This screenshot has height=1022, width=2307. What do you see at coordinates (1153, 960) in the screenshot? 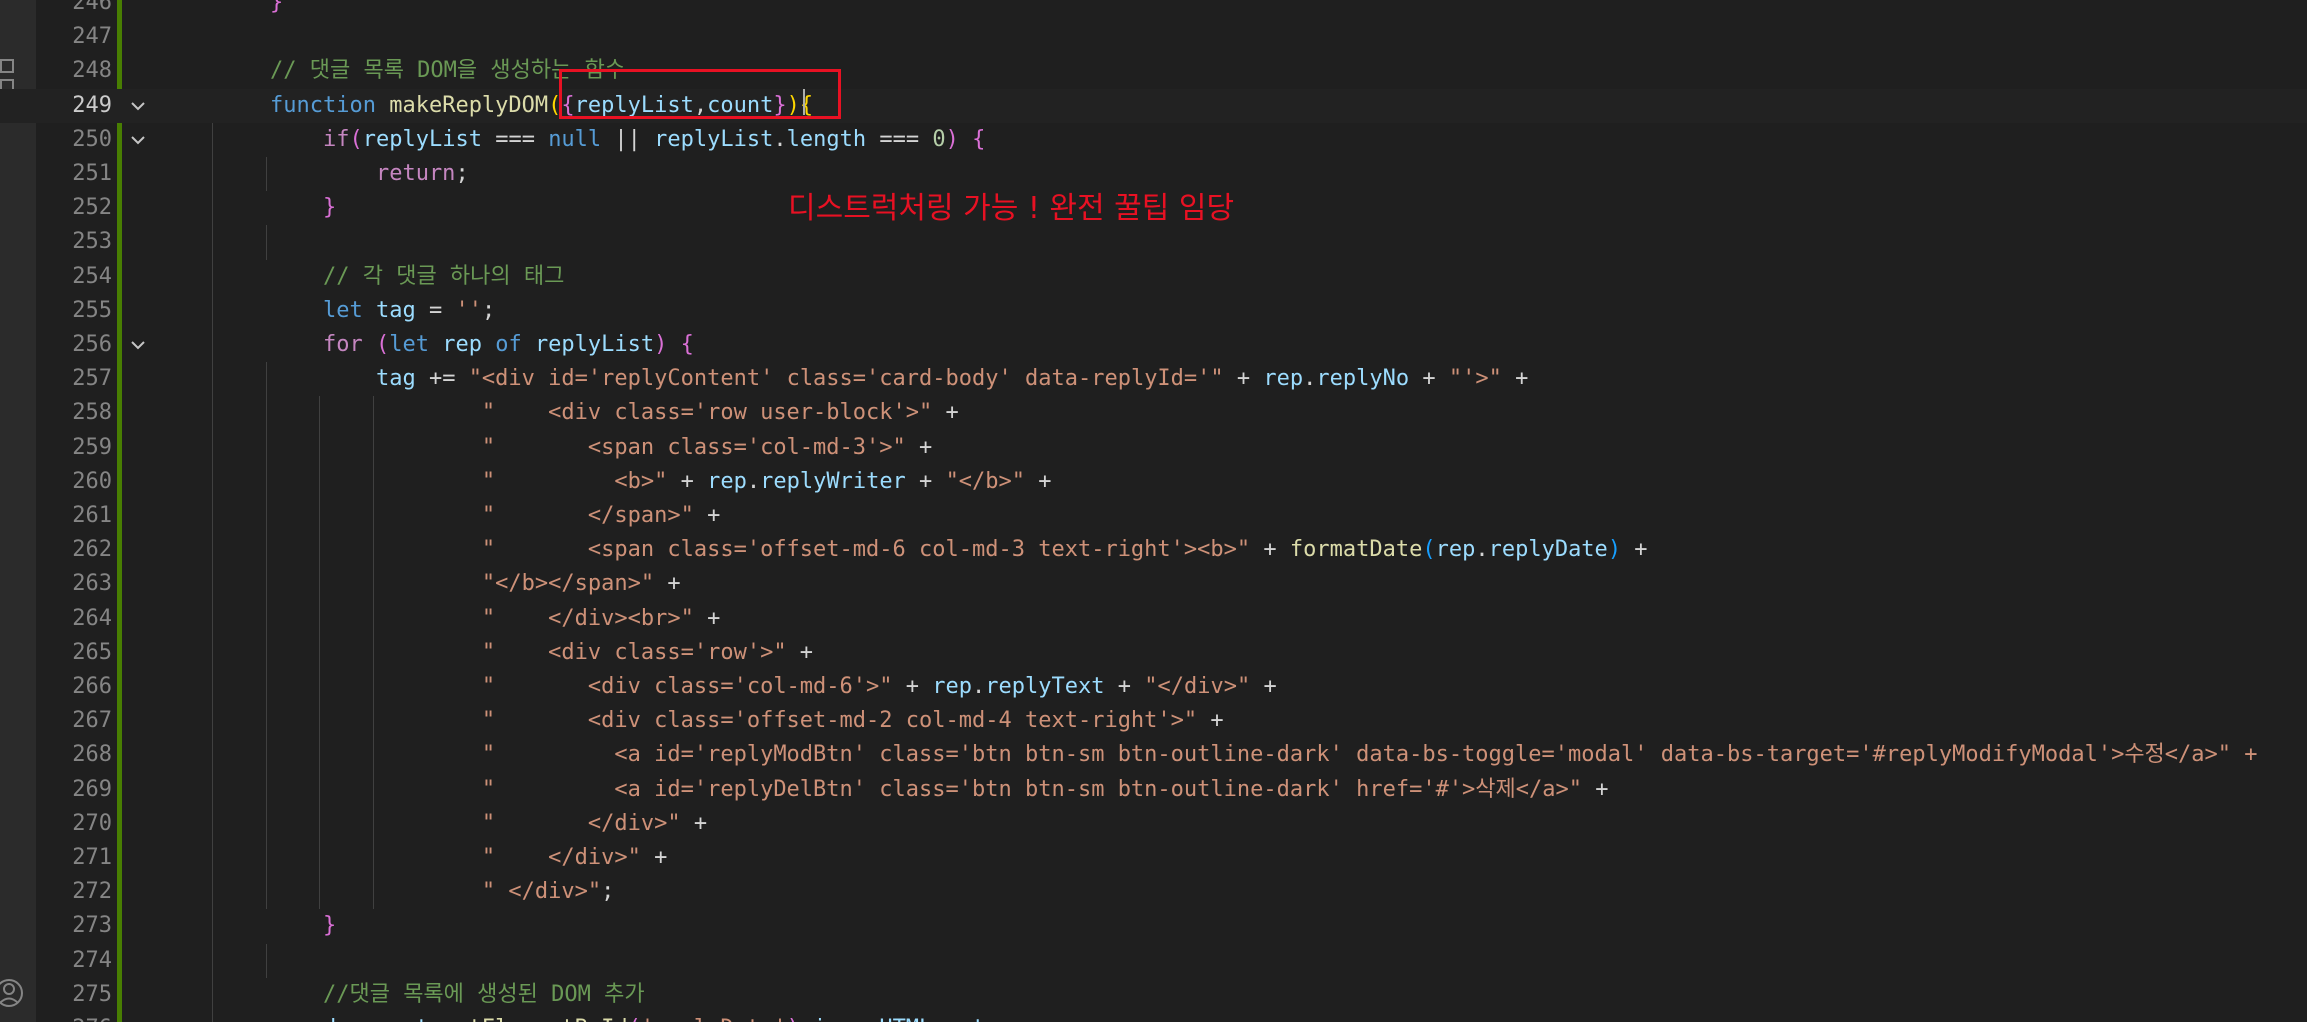
I see `code-line: 274` at bounding box center [1153, 960].